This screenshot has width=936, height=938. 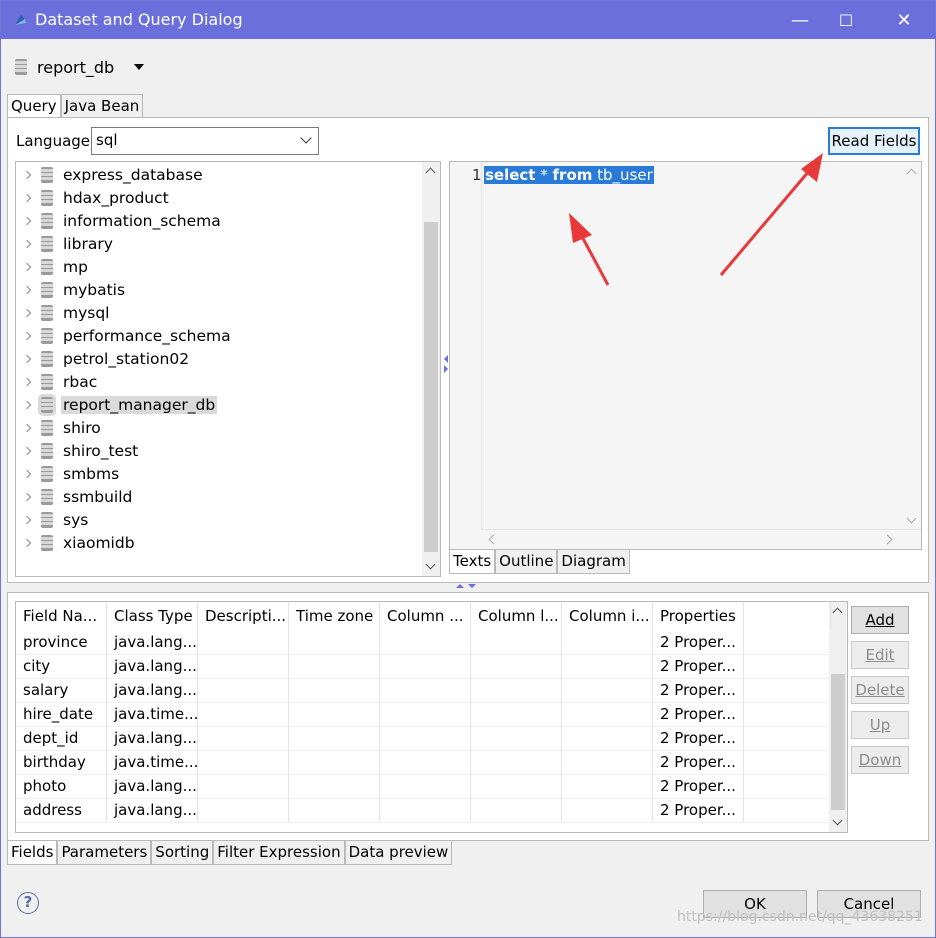 I want to click on horizontal-sash, so click(x=468, y=588).